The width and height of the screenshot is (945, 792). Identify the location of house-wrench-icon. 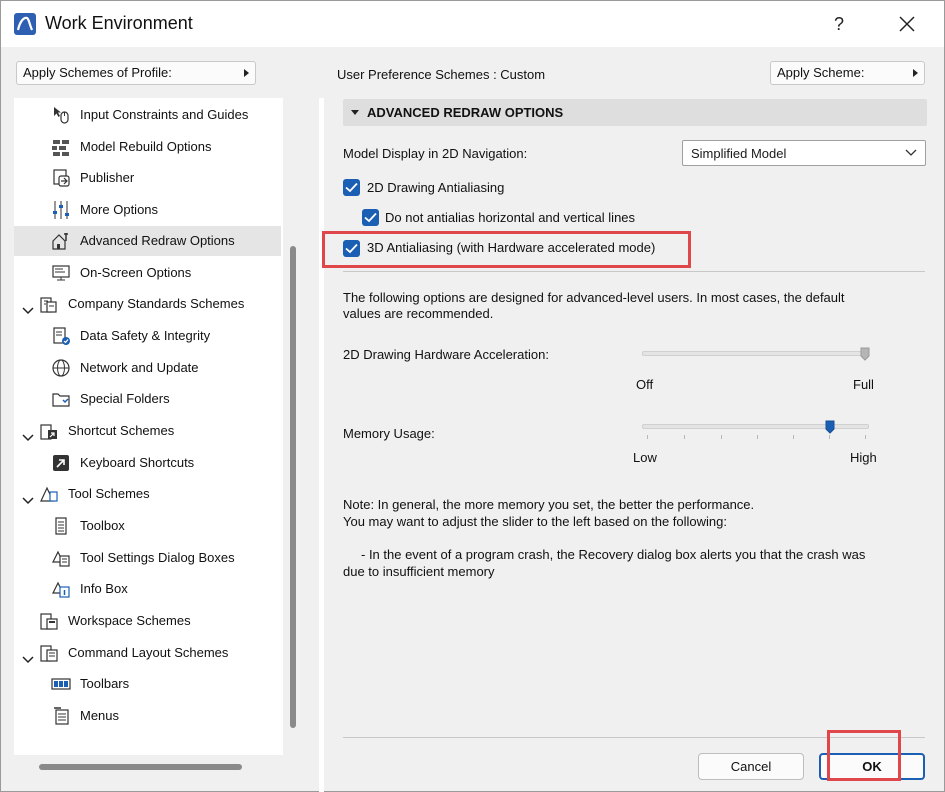
(61, 241).